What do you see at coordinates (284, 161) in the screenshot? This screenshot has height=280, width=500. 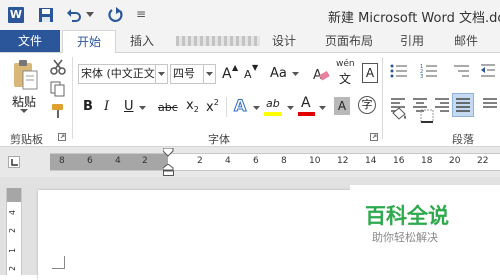 I see `ruler-number: 8` at bounding box center [284, 161].